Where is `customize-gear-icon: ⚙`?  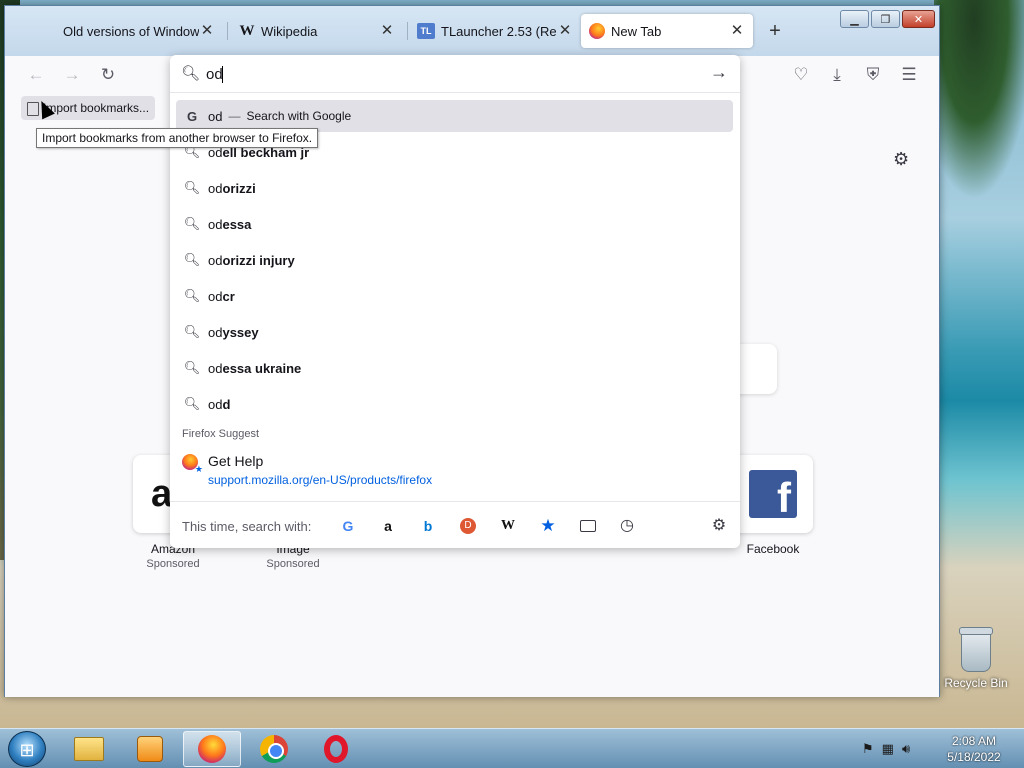 customize-gear-icon: ⚙ is located at coordinates (901, 159).